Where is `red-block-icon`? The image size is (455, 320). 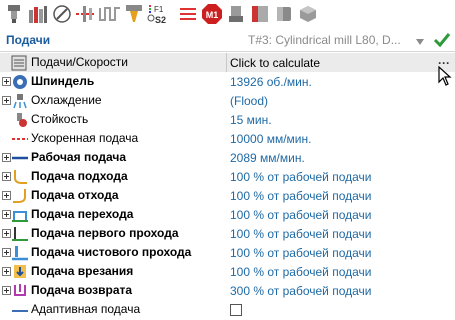
red-block-icon is located at coordinates (260, 14).